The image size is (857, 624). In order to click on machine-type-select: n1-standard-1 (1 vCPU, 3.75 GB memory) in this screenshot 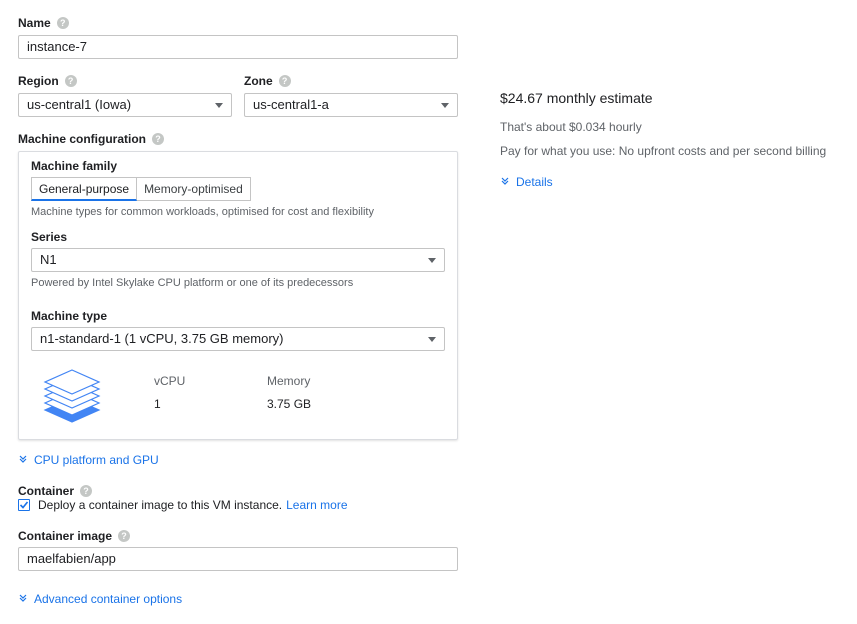, I will do `click(238, 339)`.